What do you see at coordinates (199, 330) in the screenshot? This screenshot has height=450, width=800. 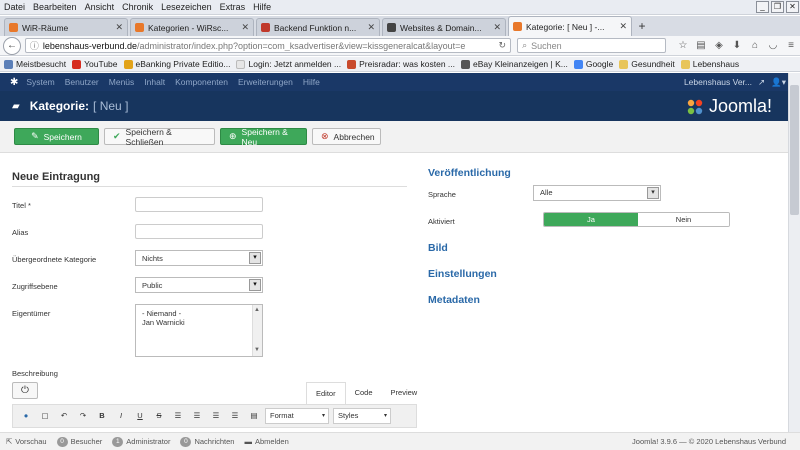 I see `owner-listbox: - Niemand - Jan Warnicki ▲ ▼` at bounding box center [199, 330].